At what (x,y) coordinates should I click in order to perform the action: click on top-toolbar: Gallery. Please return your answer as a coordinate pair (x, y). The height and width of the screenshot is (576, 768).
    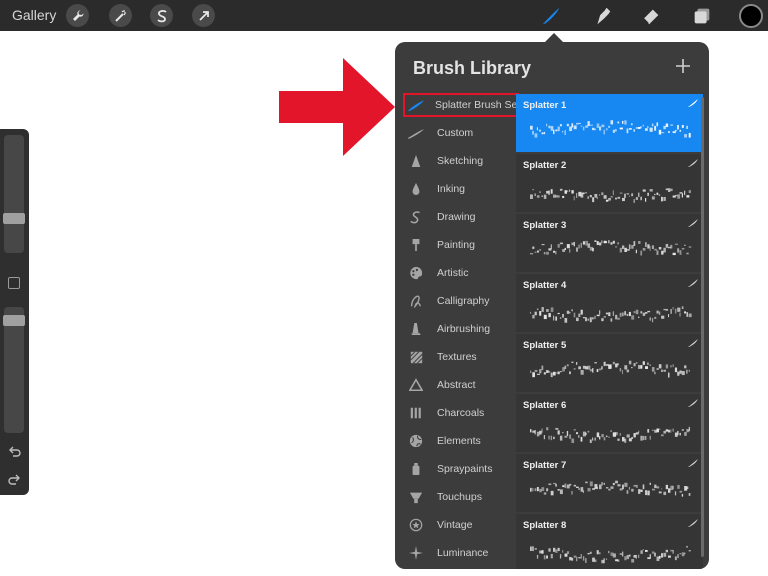
    Looking at the image, I should click on (384, 15).